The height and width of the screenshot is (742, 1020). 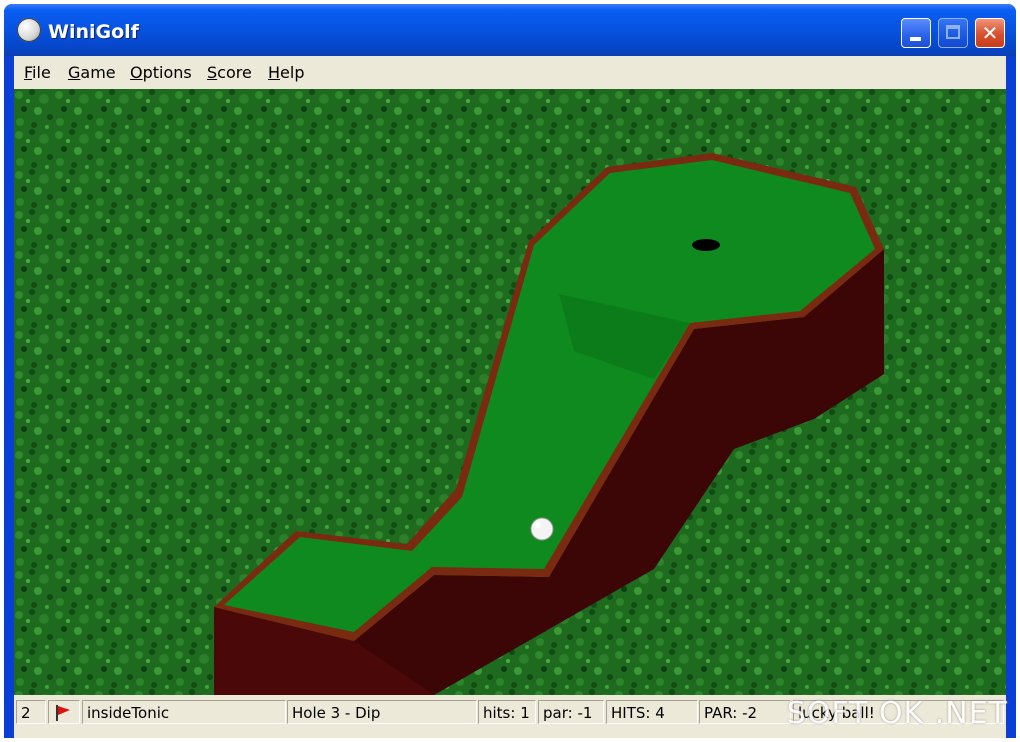 What do you see at coordinates (28, 72) in the screenshot?
I see `menu-file-accel: F` at bounding box center [28, 72].